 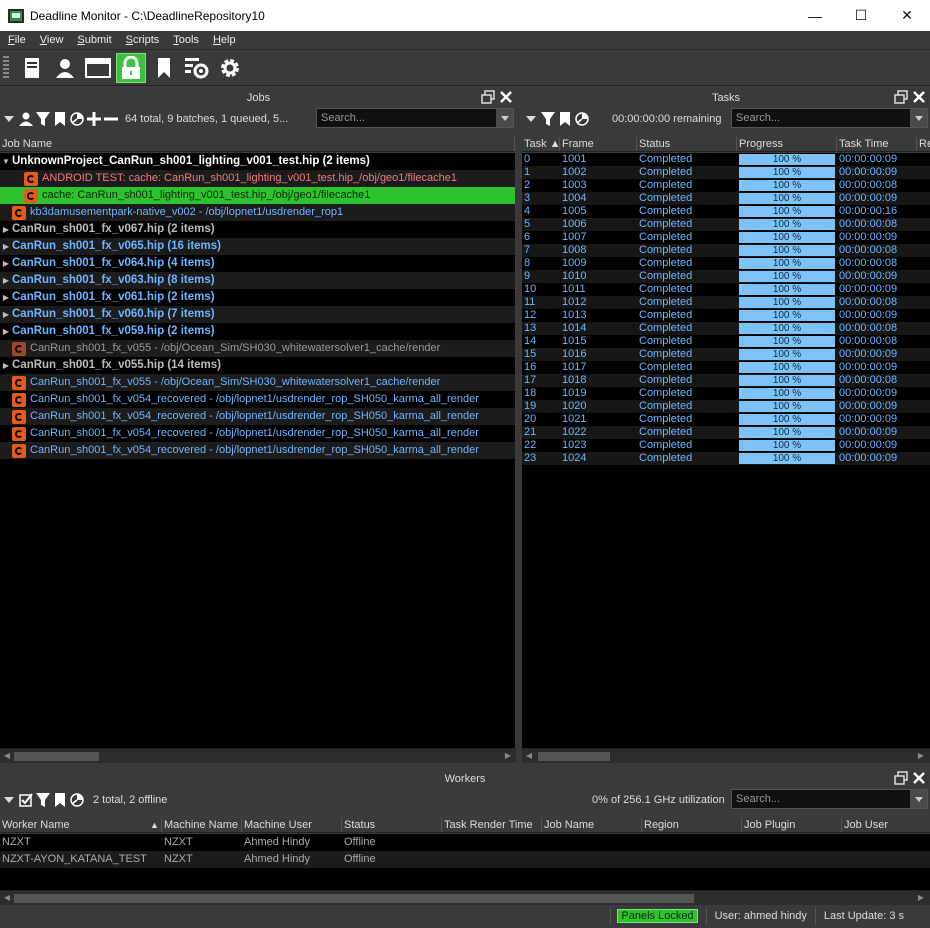 What do you see at coordinates (861, 15) in the screenshot?
I see `maximize-button: ☐` at bounding box center [861, 15].